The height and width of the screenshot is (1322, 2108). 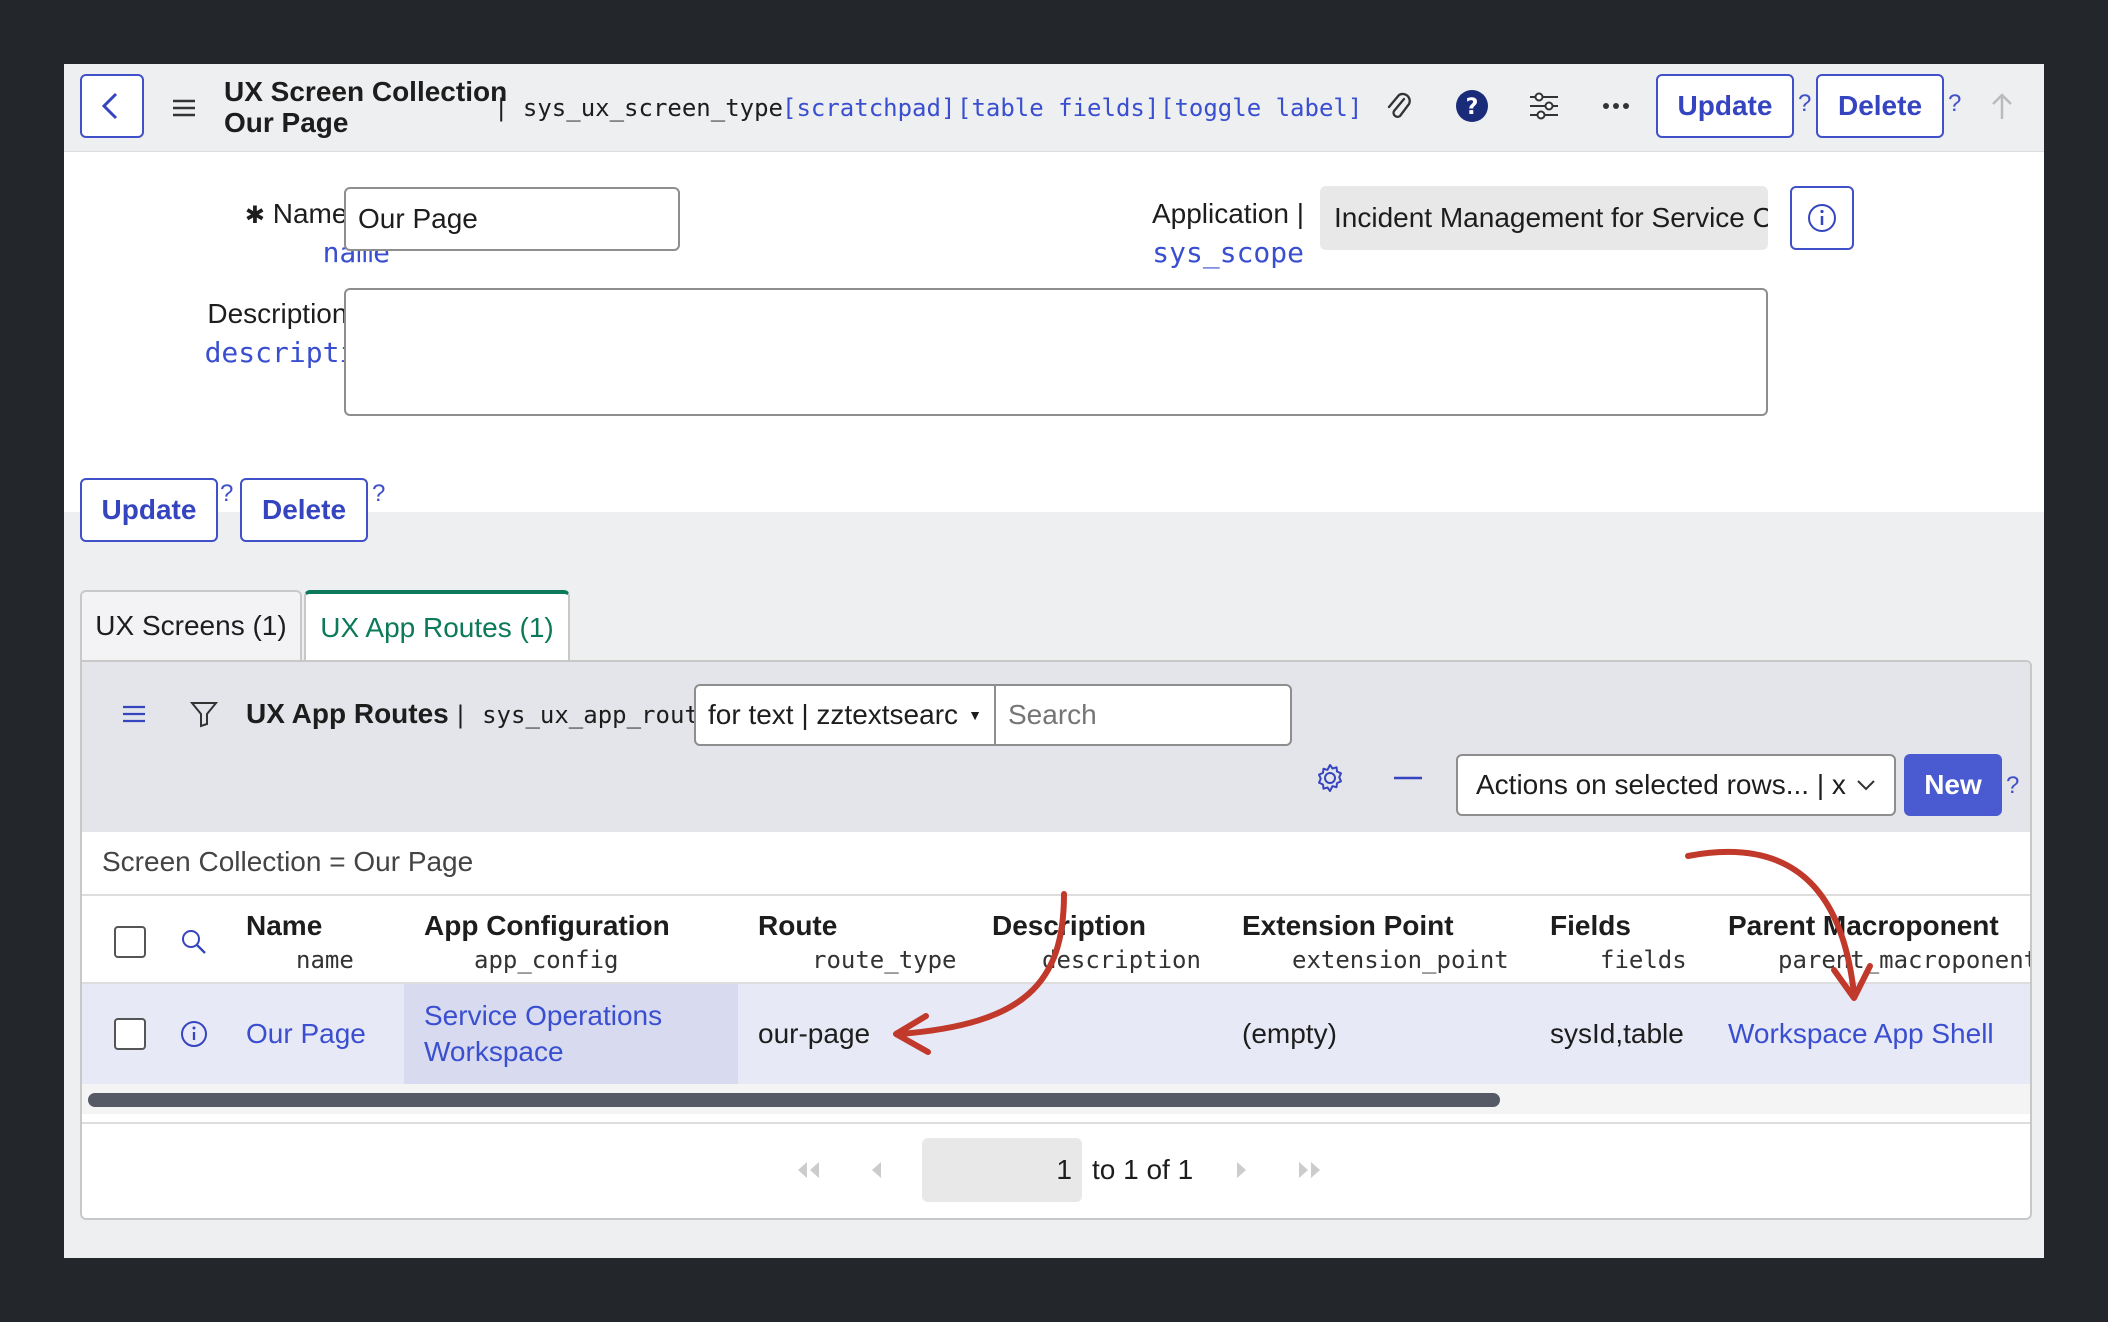 What do you see at coordinates (1771, 922) in the screenshot?
I see `annotation-arrow-to-parent-macroponent` at bounding box center [1771, 922].